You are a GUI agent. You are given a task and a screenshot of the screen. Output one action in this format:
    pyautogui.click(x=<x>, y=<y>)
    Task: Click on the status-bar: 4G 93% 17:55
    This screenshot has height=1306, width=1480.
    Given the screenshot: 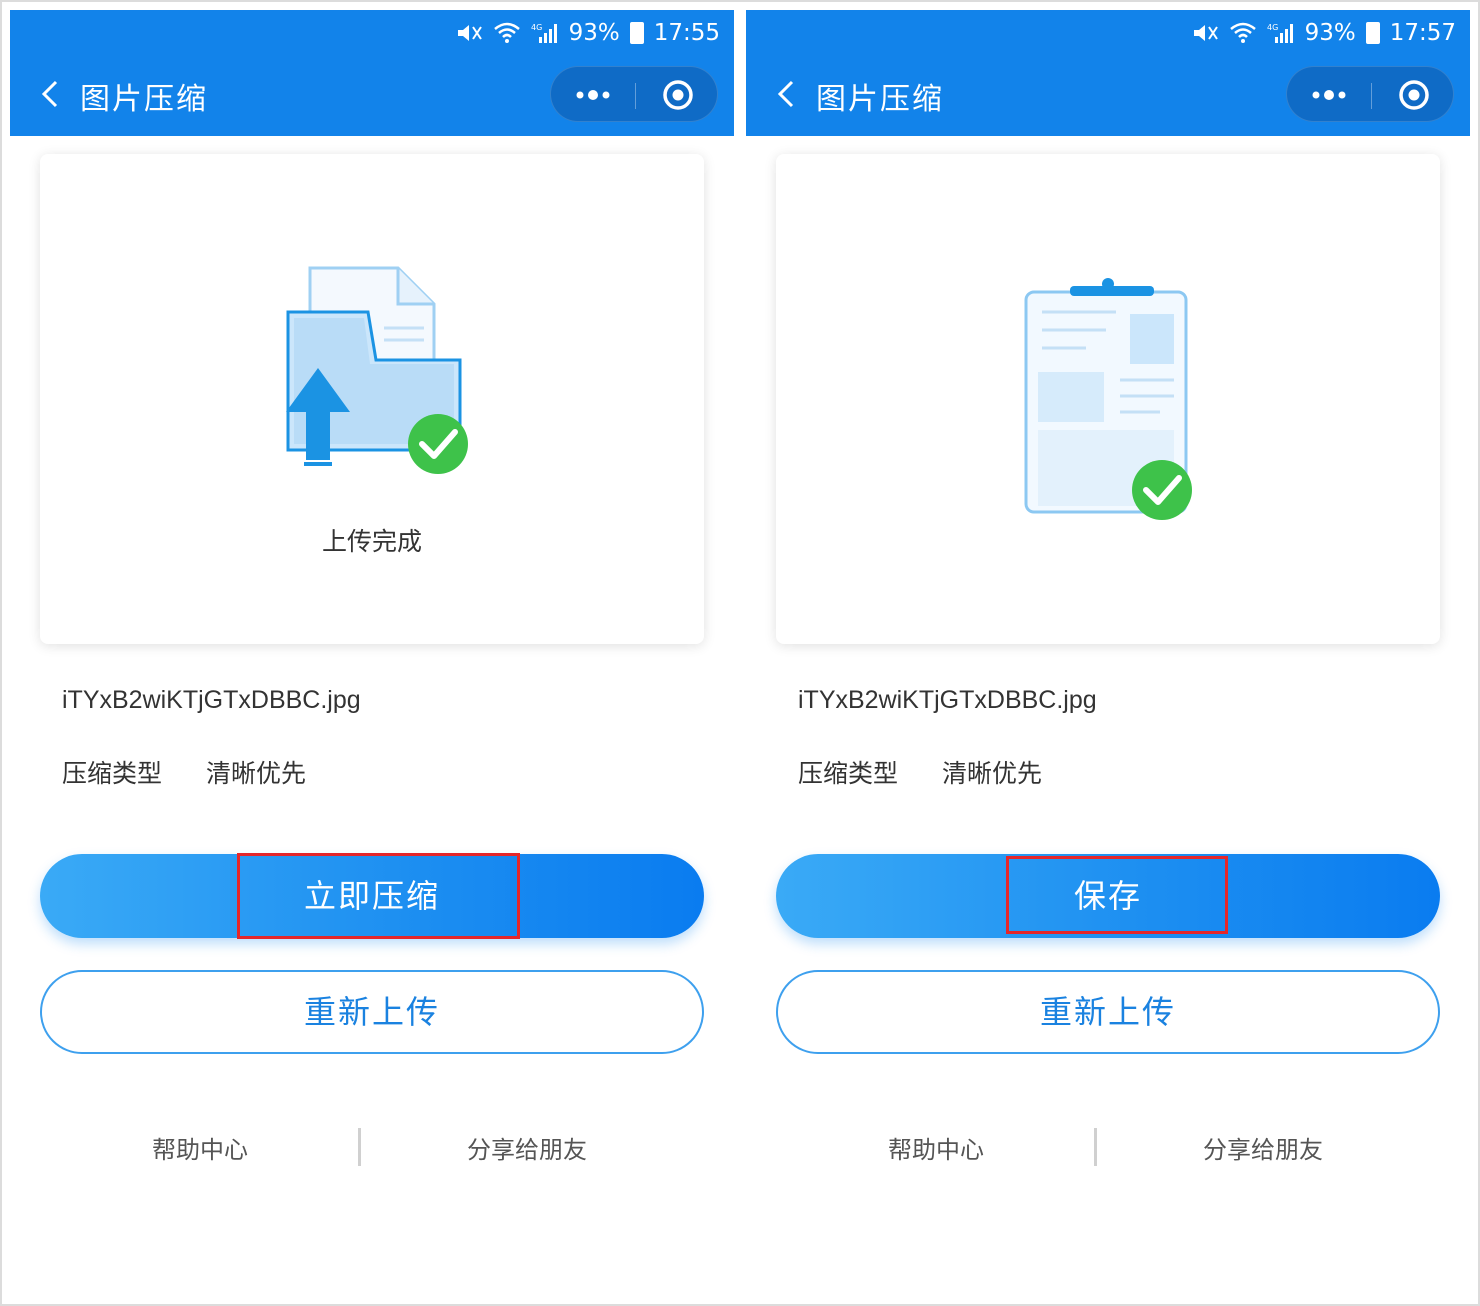 What is the action you would take?
    pyautogui.click(x=587, y=33)
    